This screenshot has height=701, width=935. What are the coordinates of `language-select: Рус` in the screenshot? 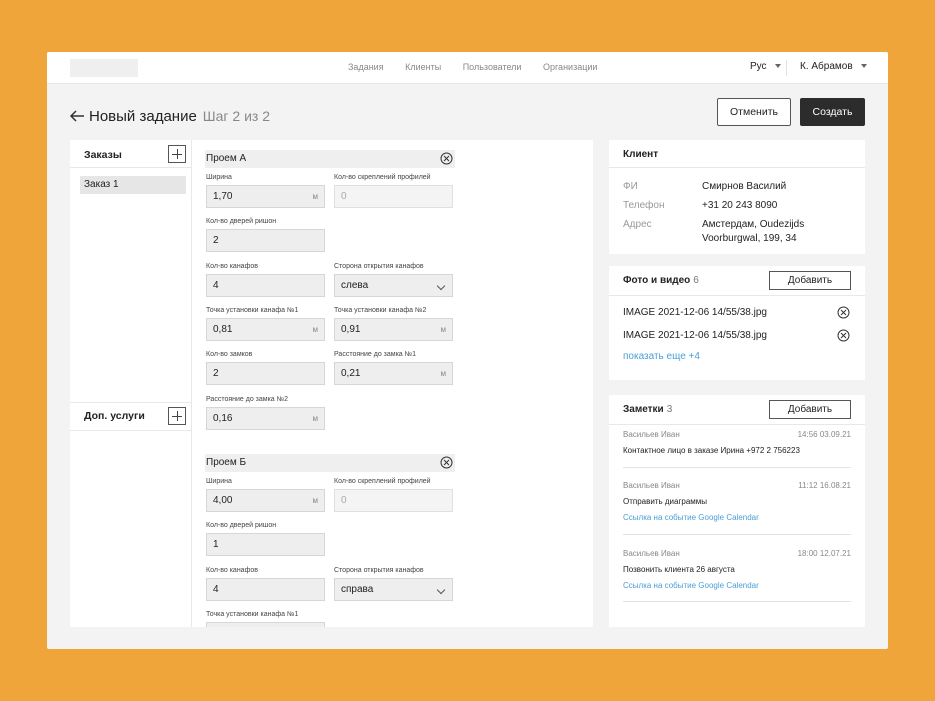 It's located at (765, 66).